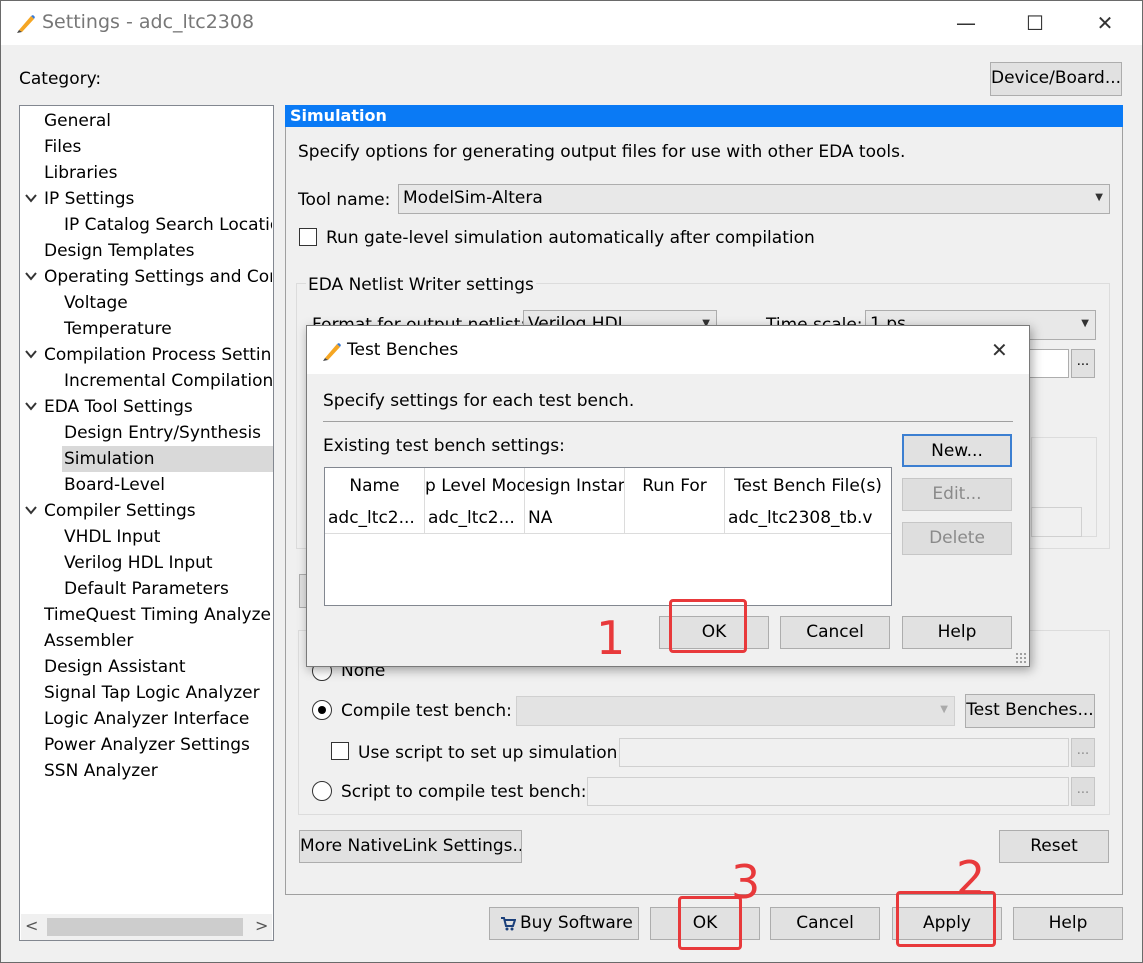  I want to click on annotation-number-2: 2, so click(971, 878).